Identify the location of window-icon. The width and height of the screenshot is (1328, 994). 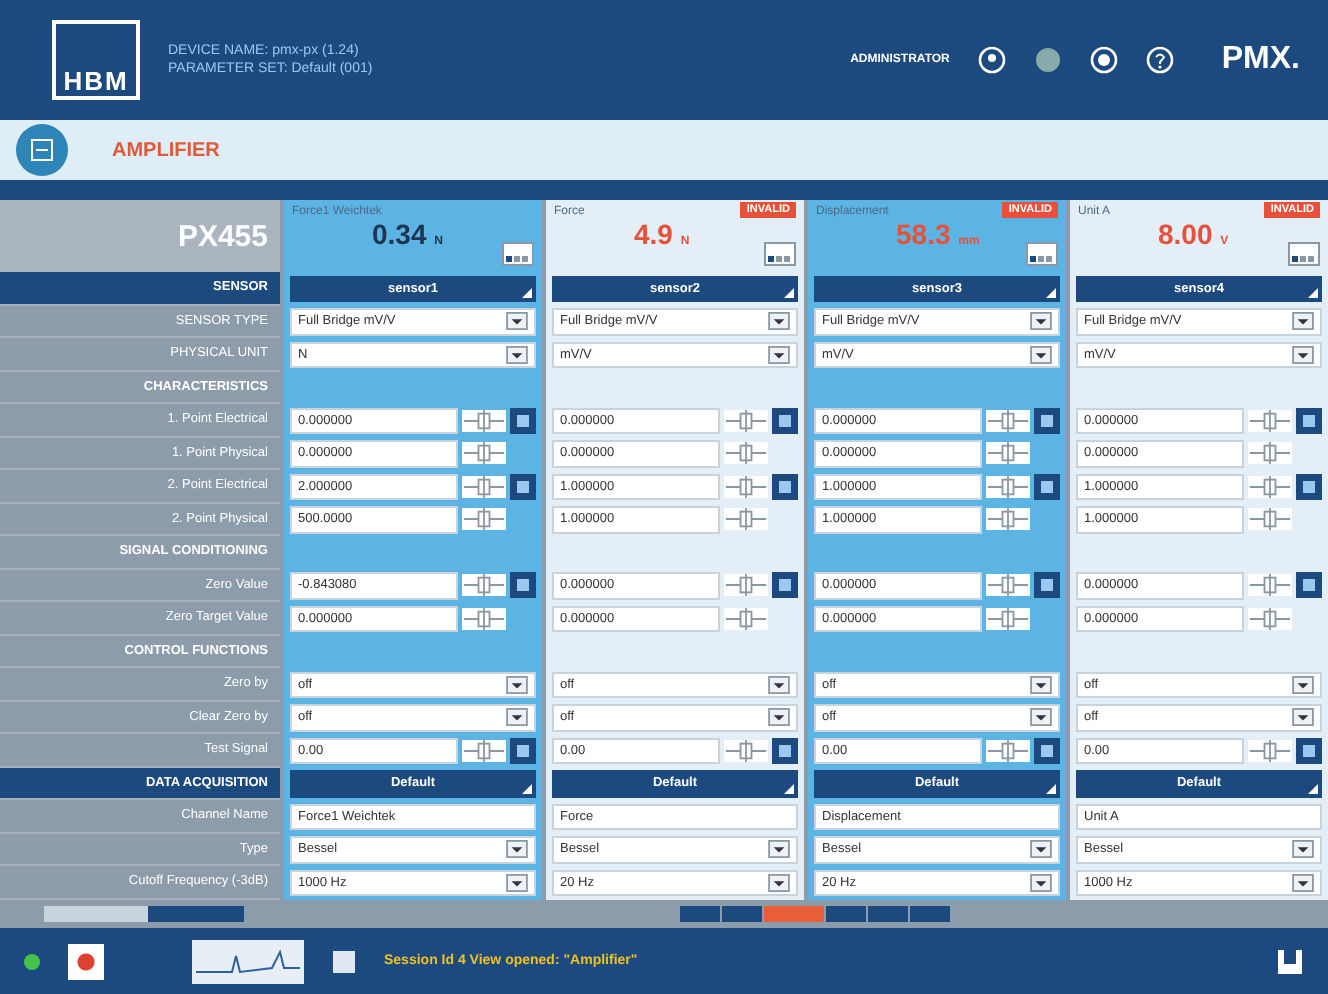
(344, 961).